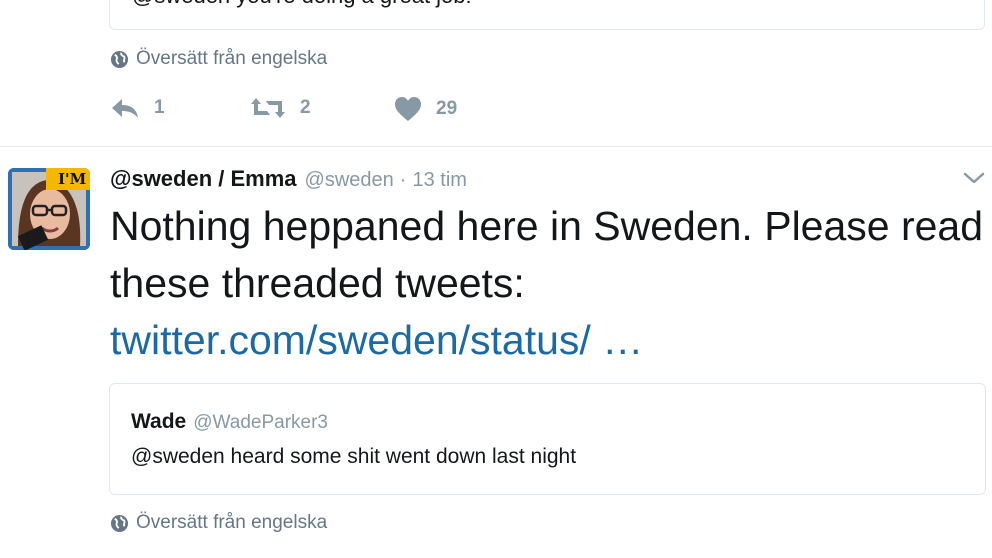 Image resolution: width=992 pixels, height=558 pixels. Describe the element at coordinates (447, 108) in the screenshot. I see `like-count: 29` at that location.